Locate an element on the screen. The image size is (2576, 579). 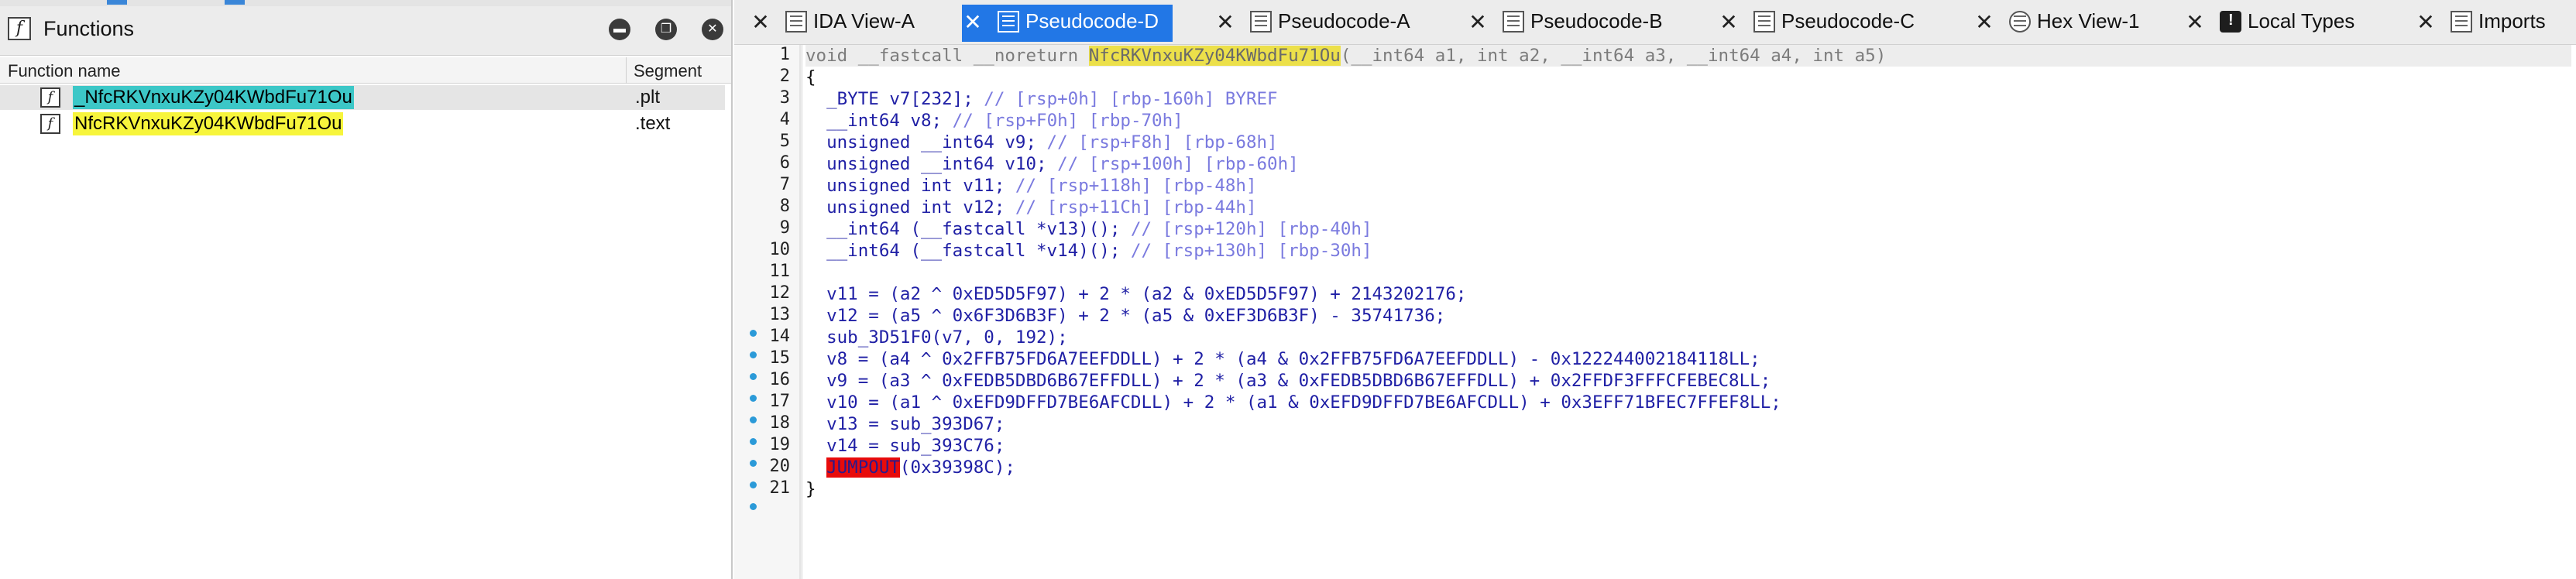
tab-pseudocode-b: ✕ Pseudocode-B is located at coordinates (1583, 23).